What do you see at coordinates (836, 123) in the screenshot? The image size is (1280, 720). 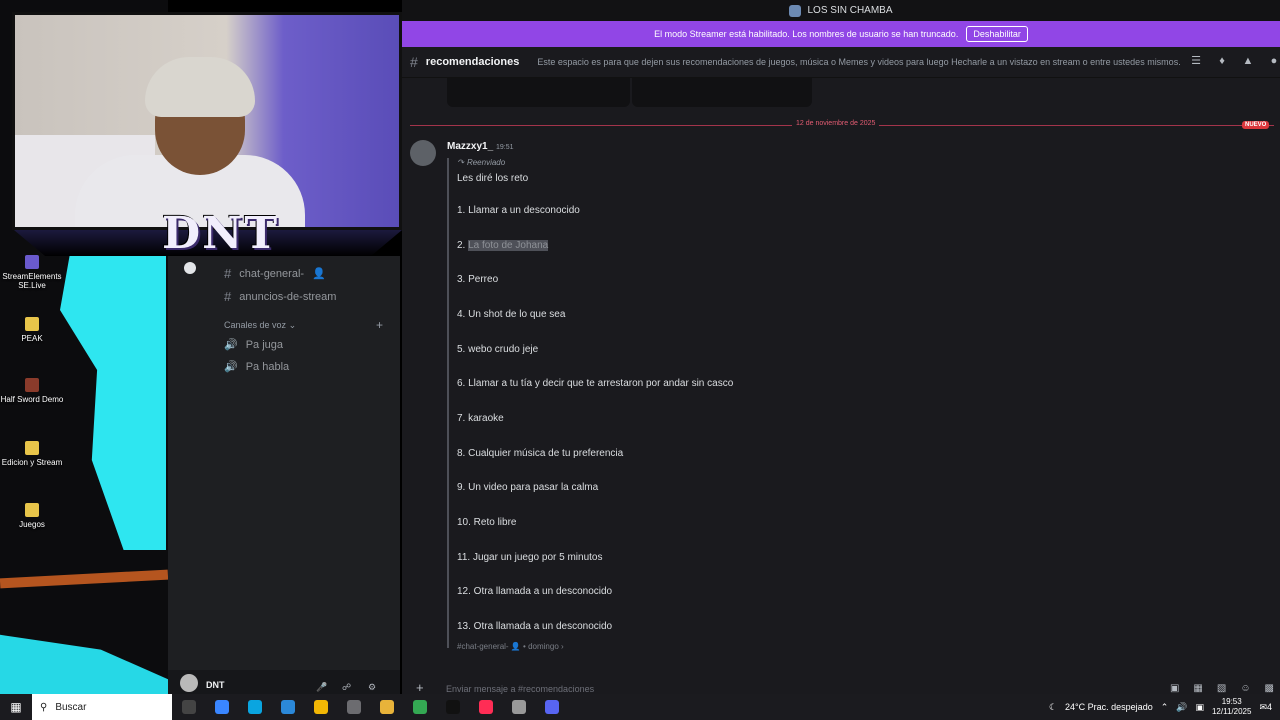 I see `divider-date: 12 de noviembre de 2025` at bounding box center [836, 123].